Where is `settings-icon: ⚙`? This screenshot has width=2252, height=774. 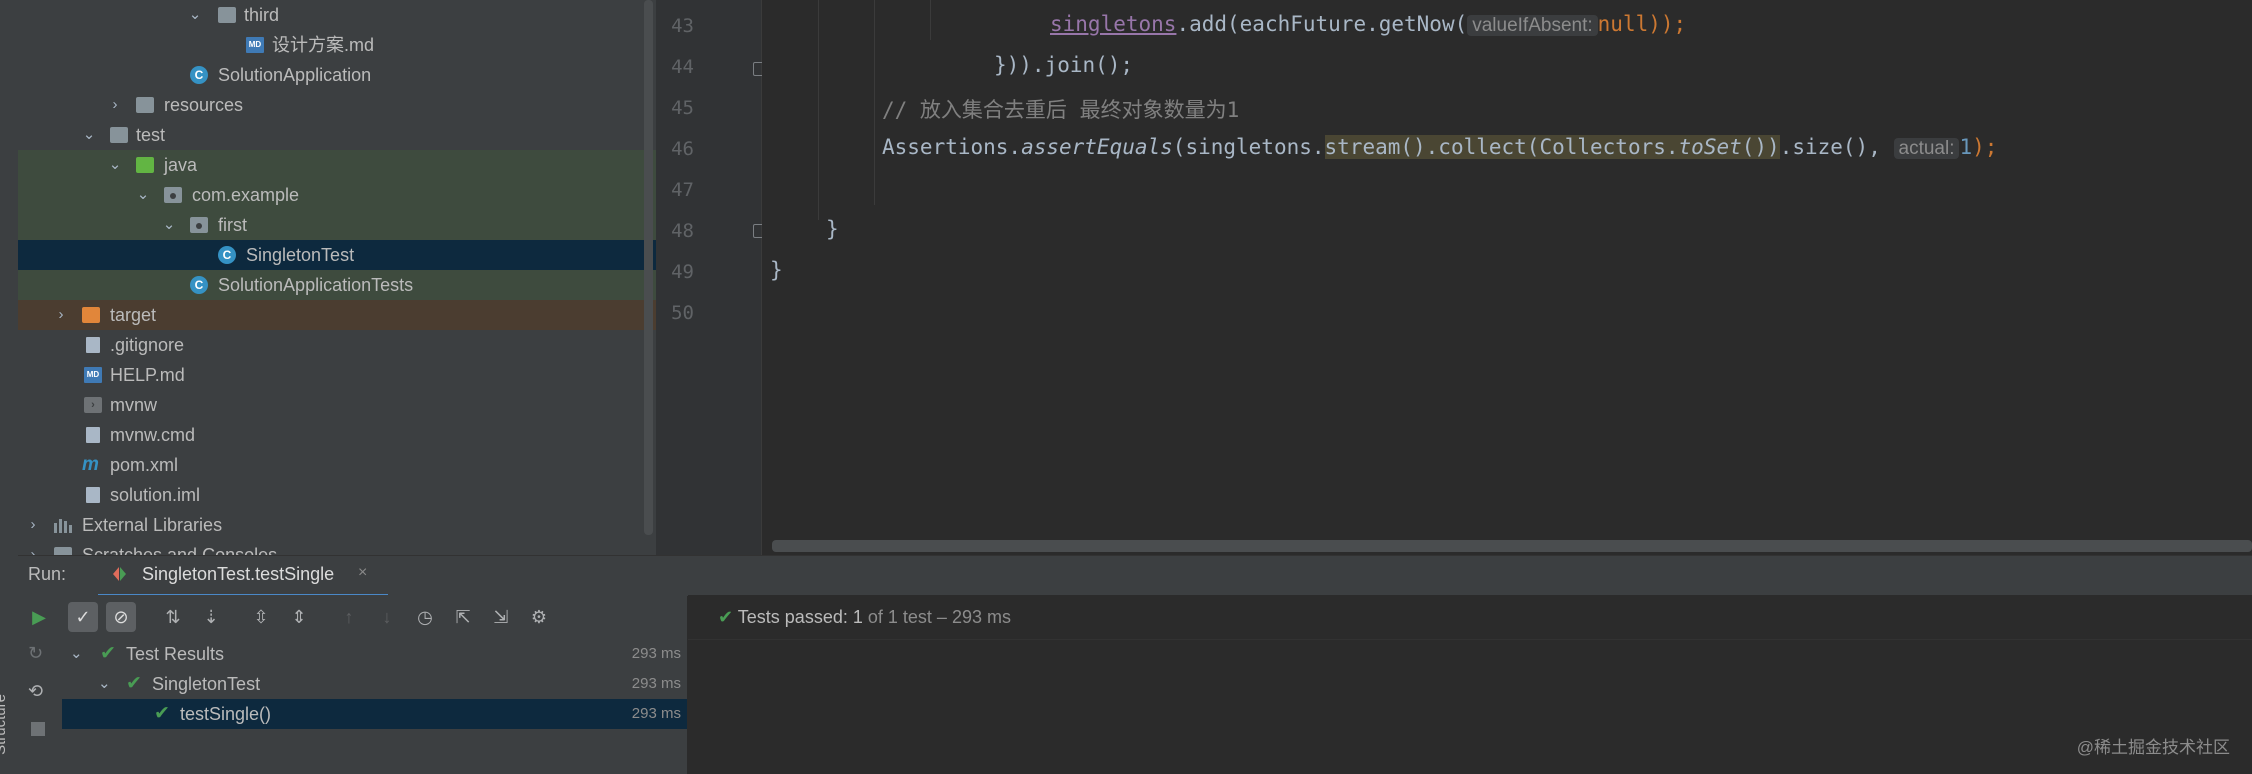
settings-icon: ⚙ is located at coordinates (539, 617).